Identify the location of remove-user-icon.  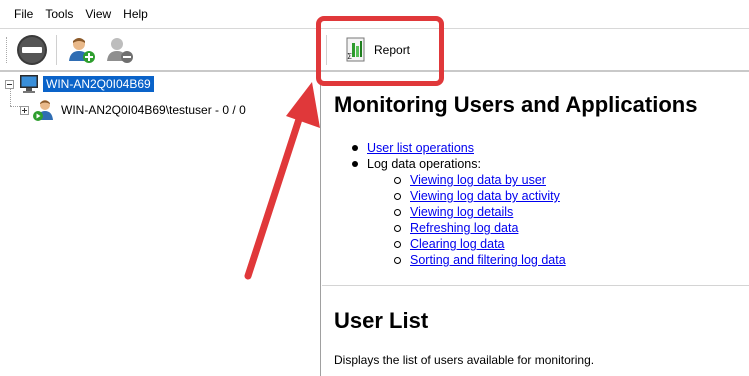
(120, 50).